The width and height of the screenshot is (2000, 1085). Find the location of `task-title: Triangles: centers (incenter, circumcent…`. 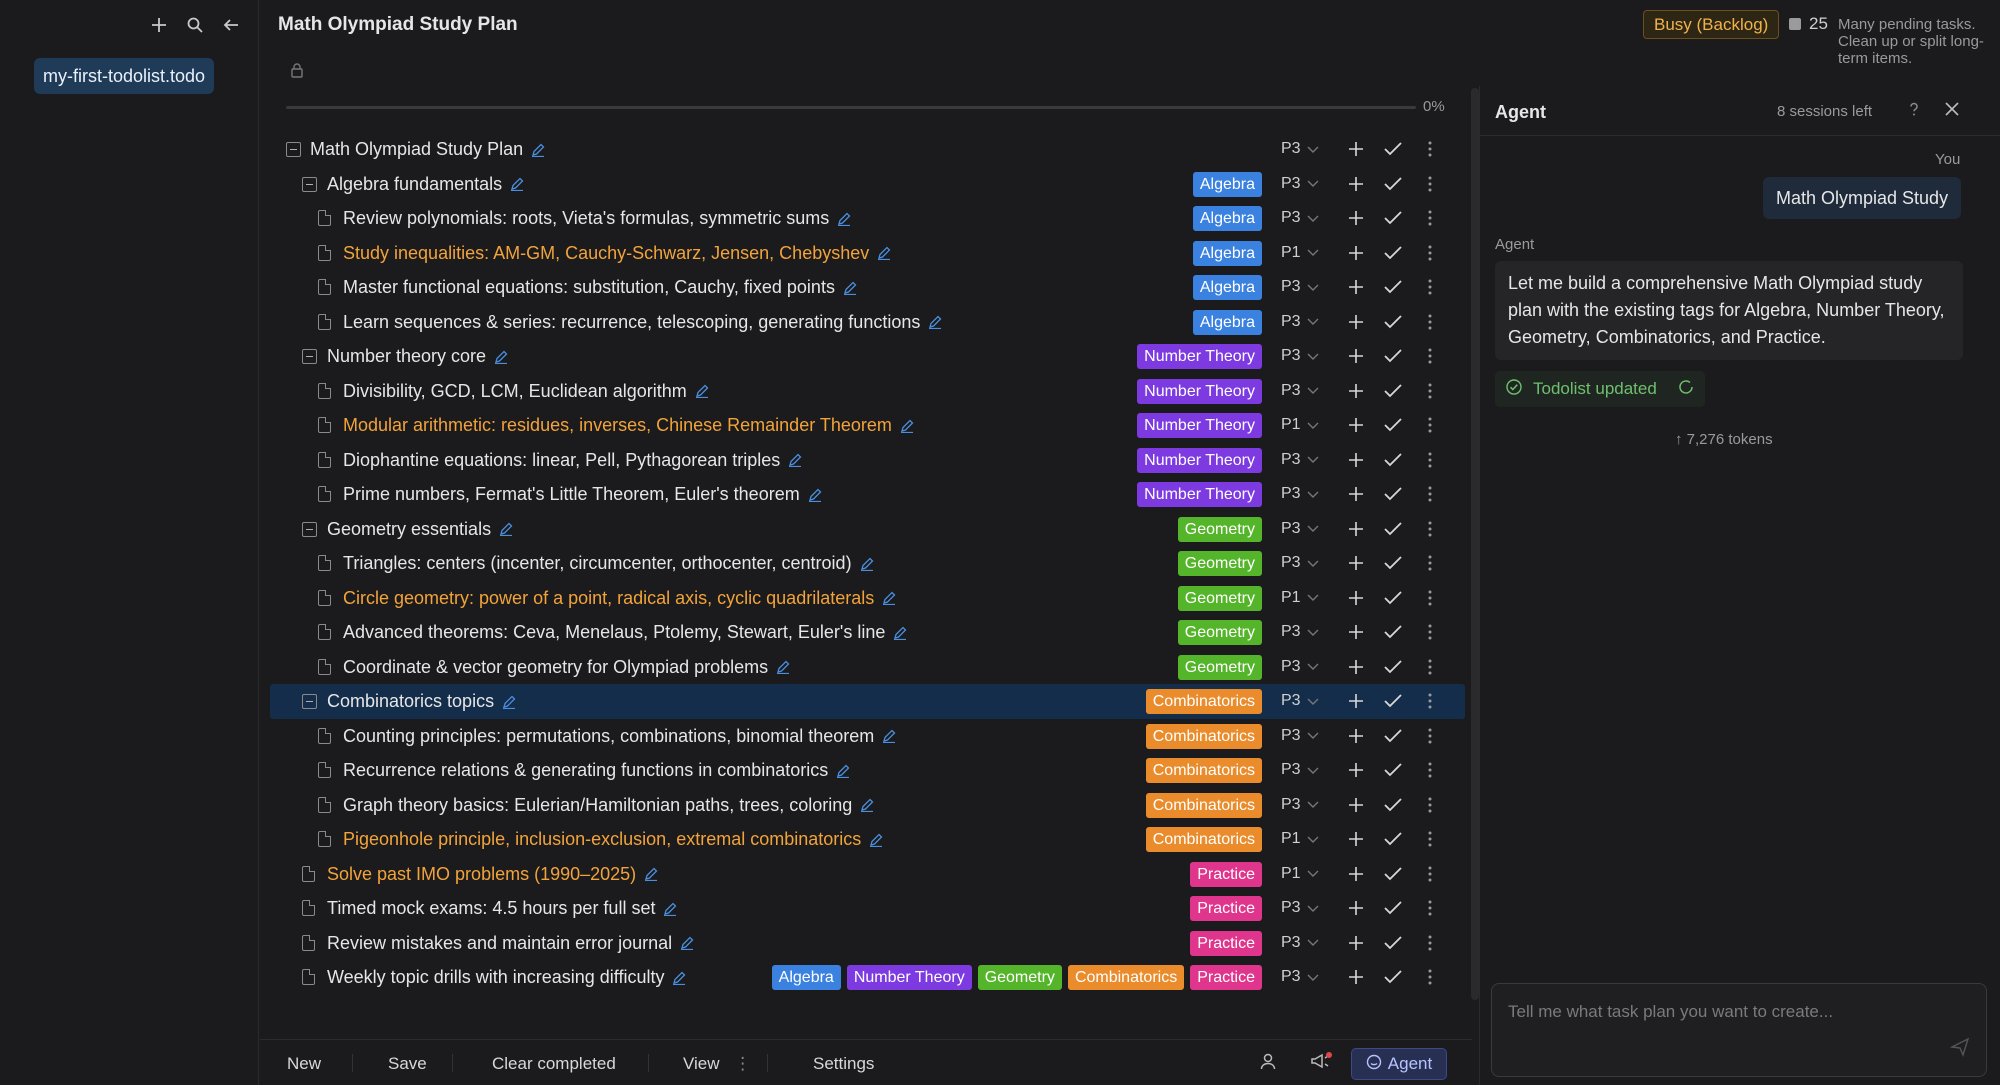

task-title: Triangles: centers (incenter, circumcent… is located at coordinates (597, 563).